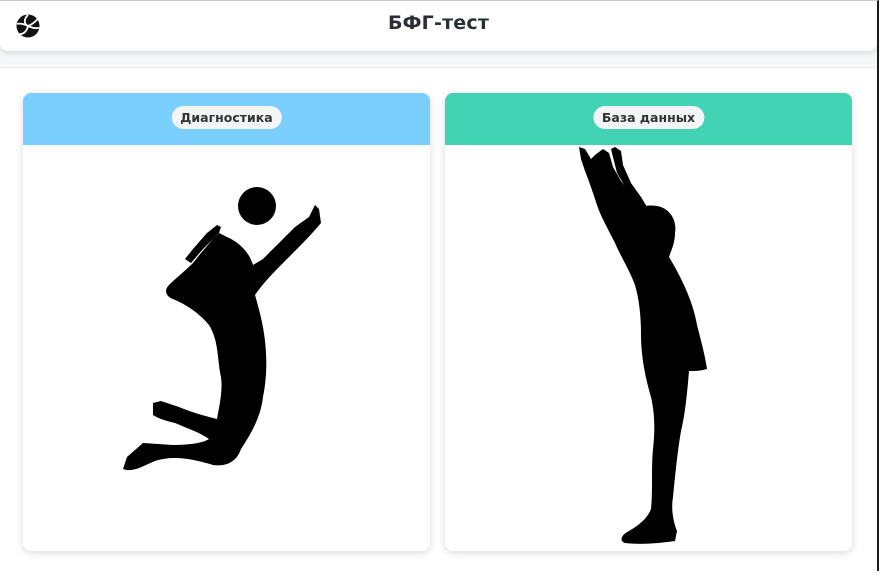  I want to click on spiker-head, so click(229, 255).